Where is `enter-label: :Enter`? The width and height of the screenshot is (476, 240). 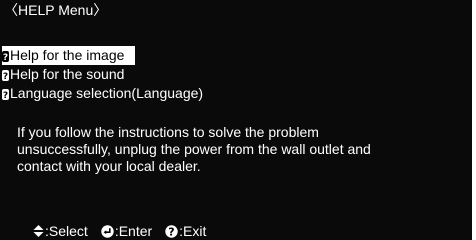 enter-label: :Enter is located at coordinates (133, 230).